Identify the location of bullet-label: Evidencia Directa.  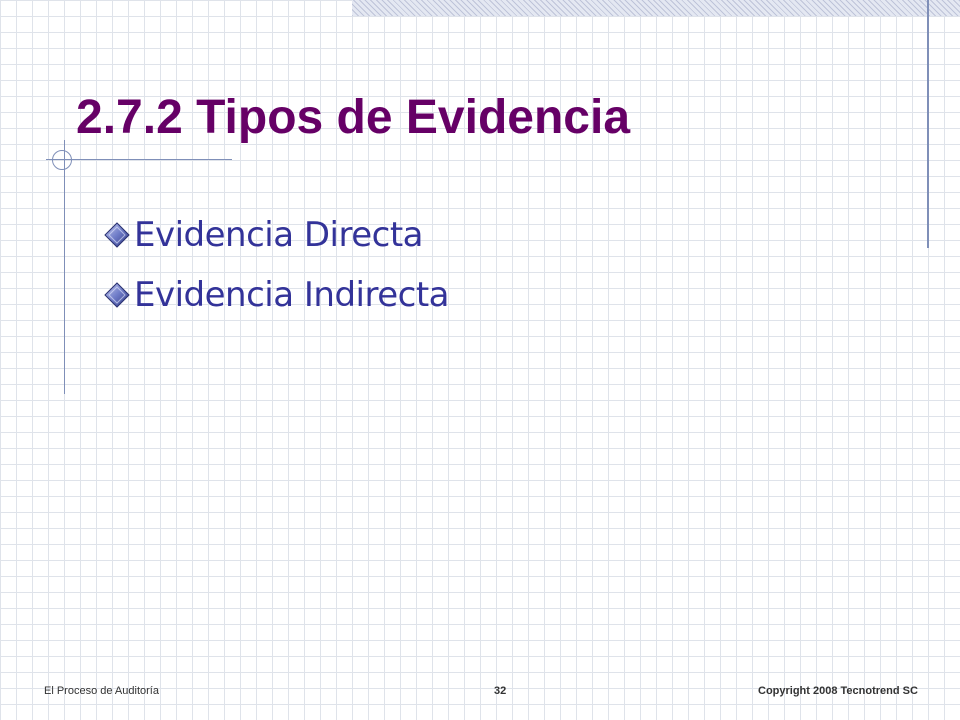
(279, 235).